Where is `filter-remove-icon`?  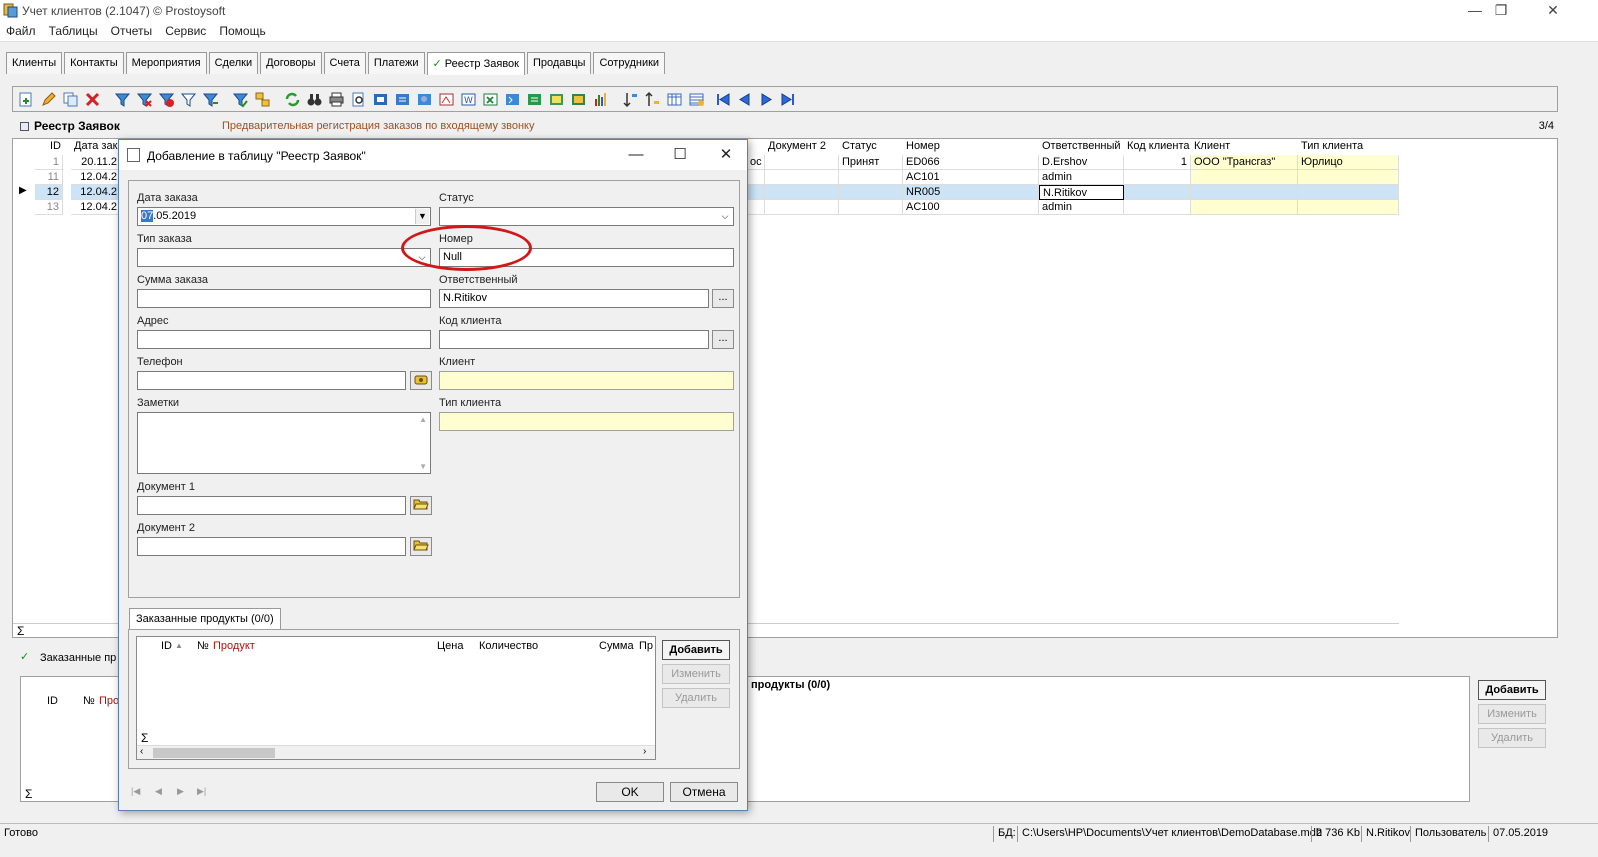 filter-remove-icon is located at coordinates (144, 99).